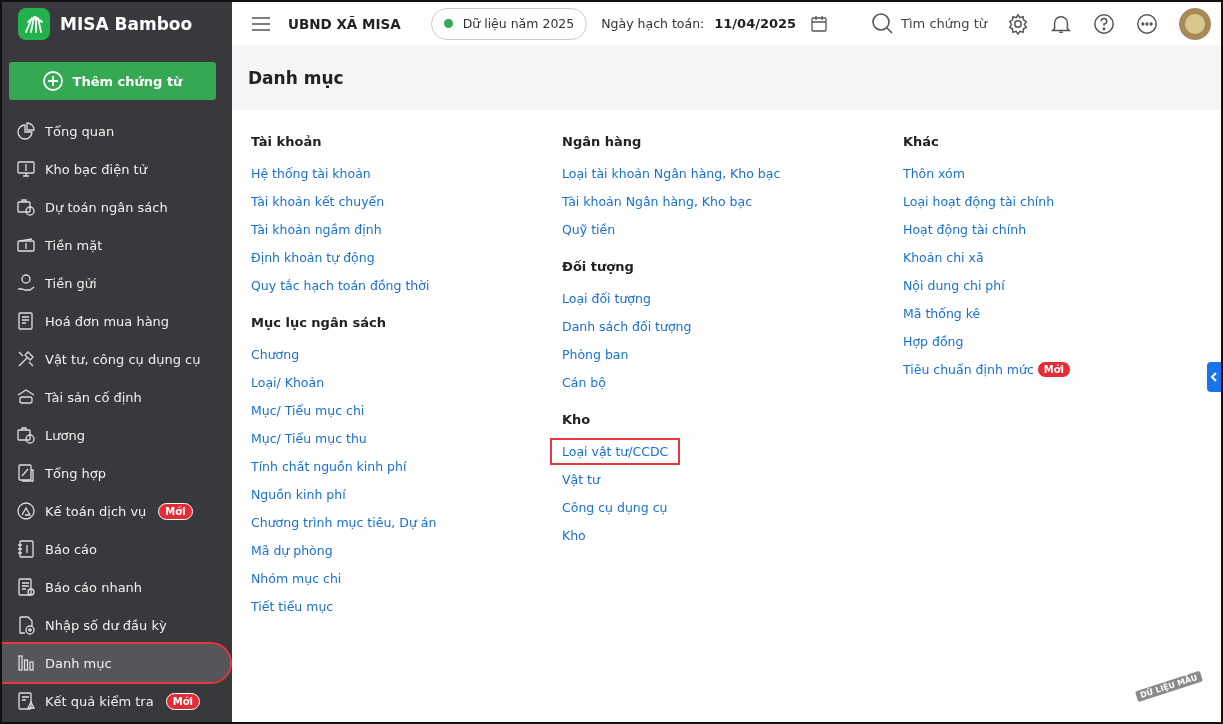  What do you see at coordinates (26, 359) in the screenshot?
I see `tools-icon` at bounding box center [26, 359].